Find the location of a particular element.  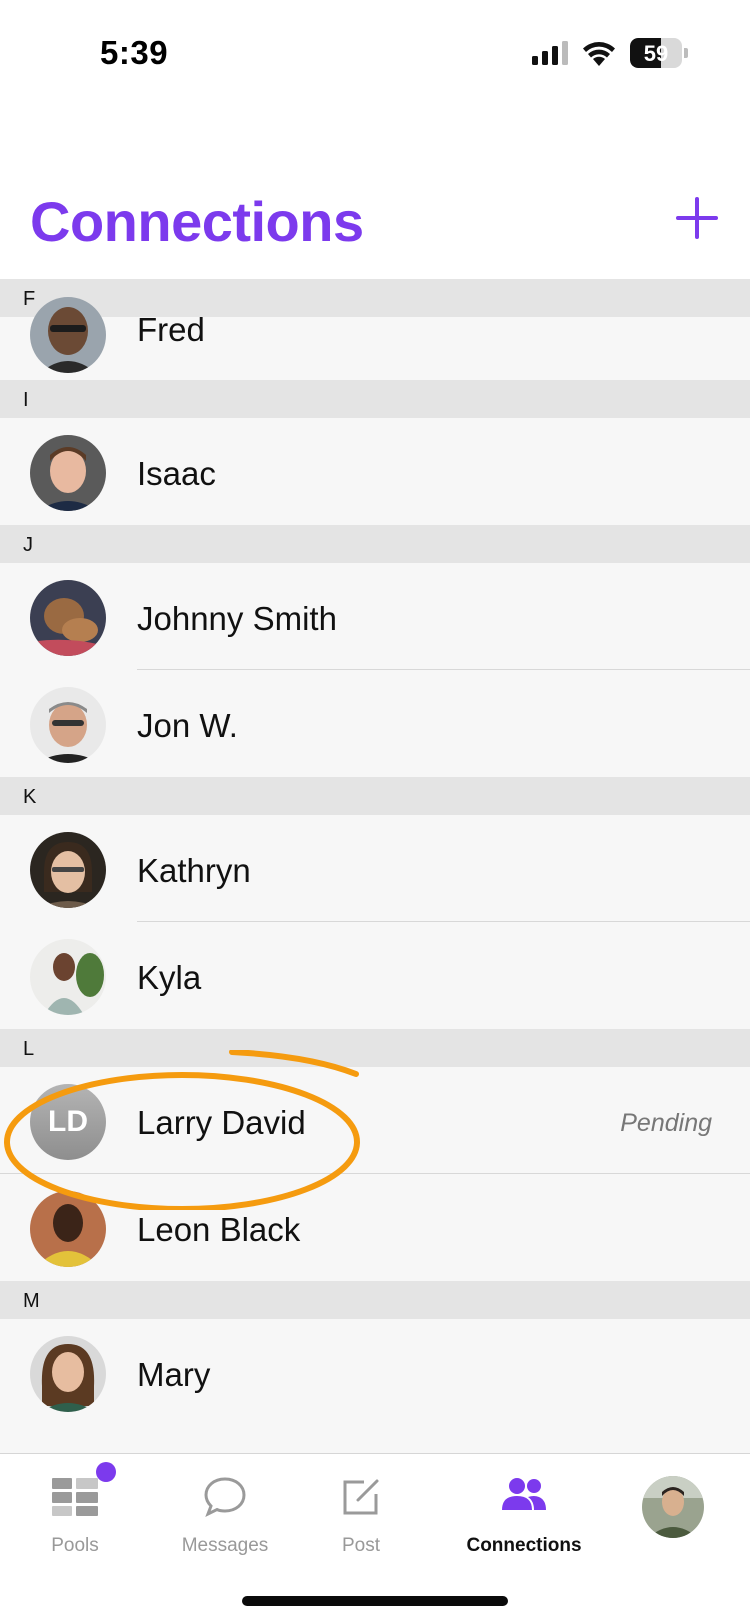

initials-avatar: LD is located at coordinates (68, 1122).